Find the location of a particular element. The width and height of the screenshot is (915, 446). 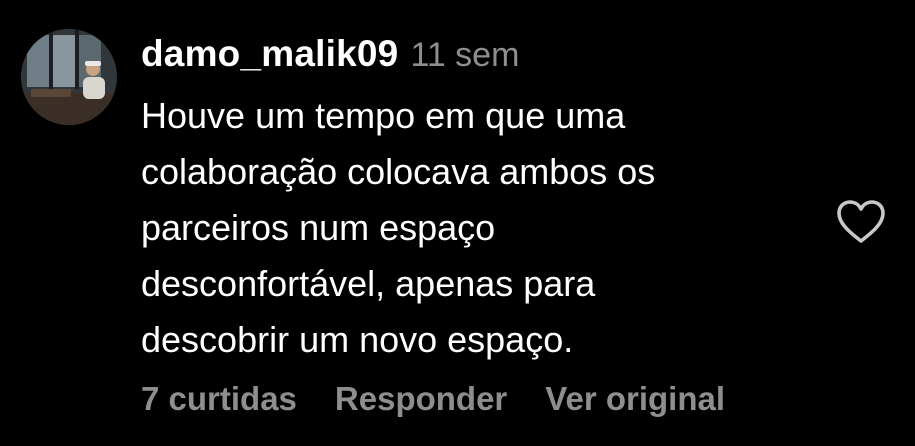

comment-header: damo_malik09 11 sem is located at coordinates (330, 57).